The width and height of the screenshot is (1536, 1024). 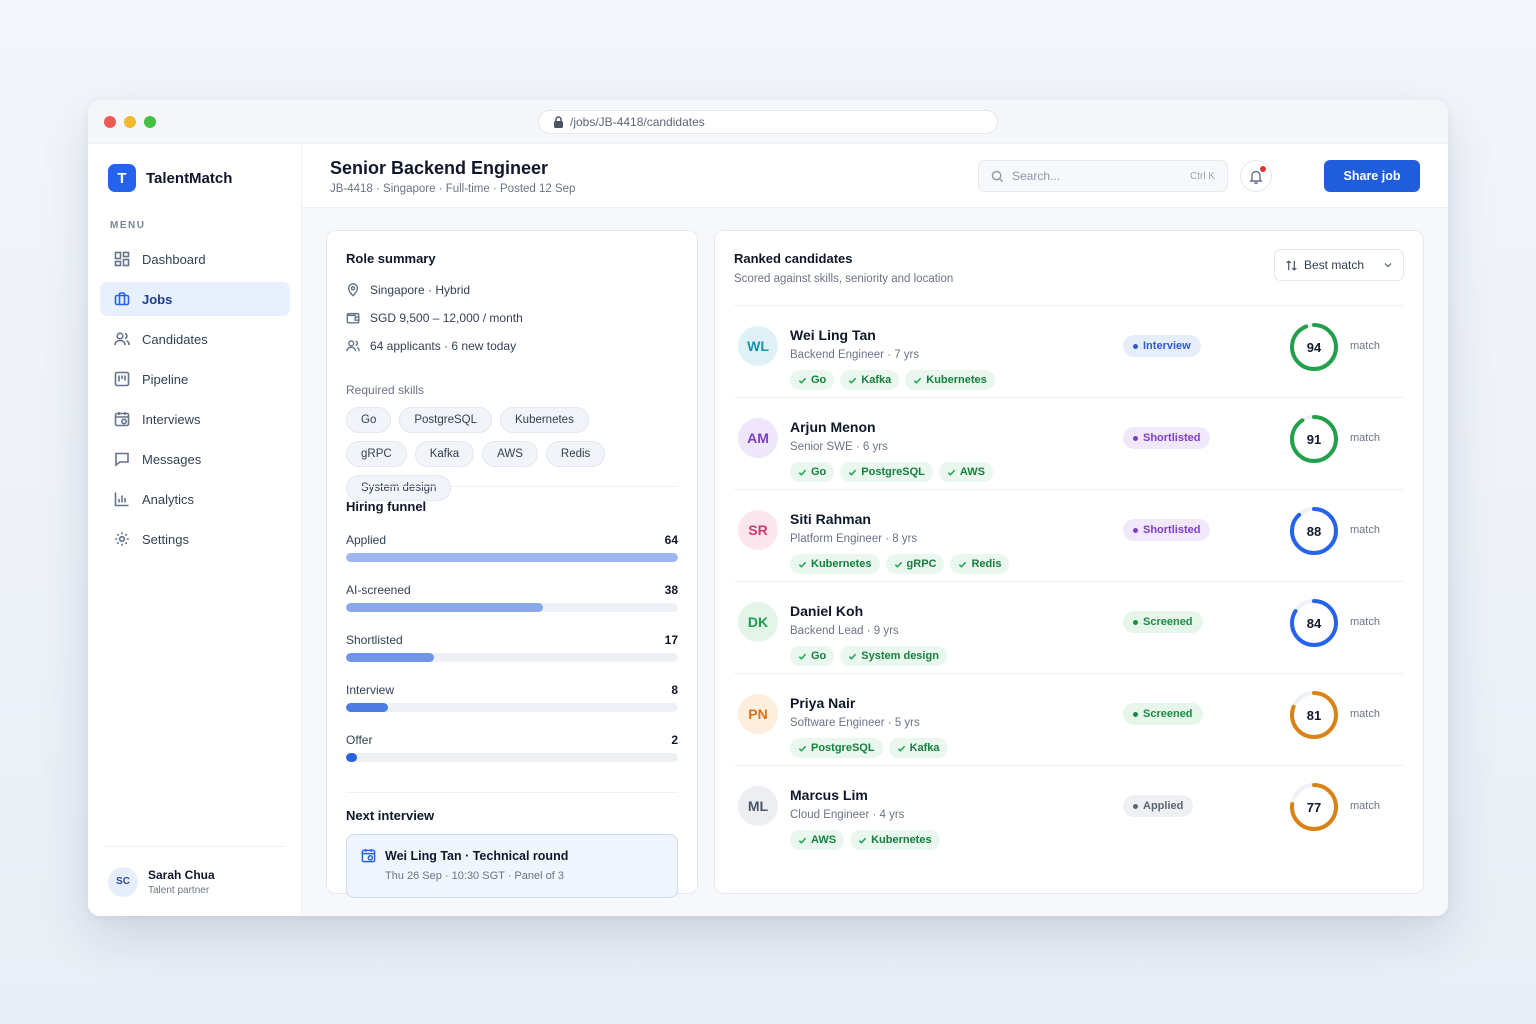 I want to click on candidate-name: Arjun Menon, so click(x=833, y=427).